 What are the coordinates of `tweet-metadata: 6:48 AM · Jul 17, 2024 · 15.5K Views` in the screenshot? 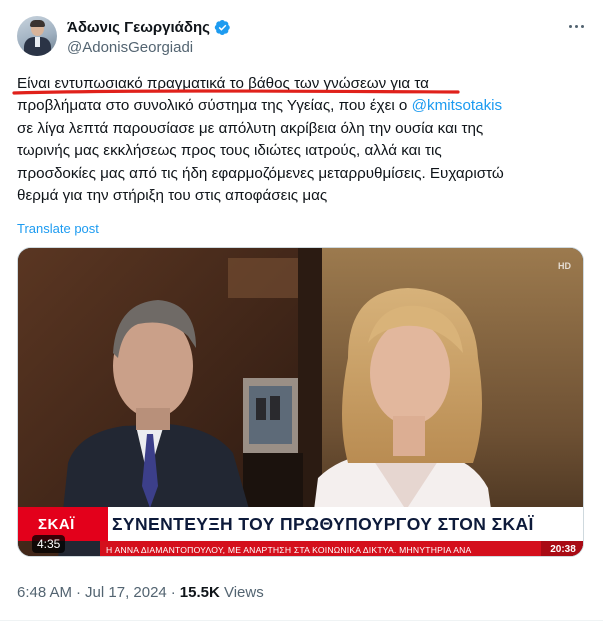 It's located at (140, 592).